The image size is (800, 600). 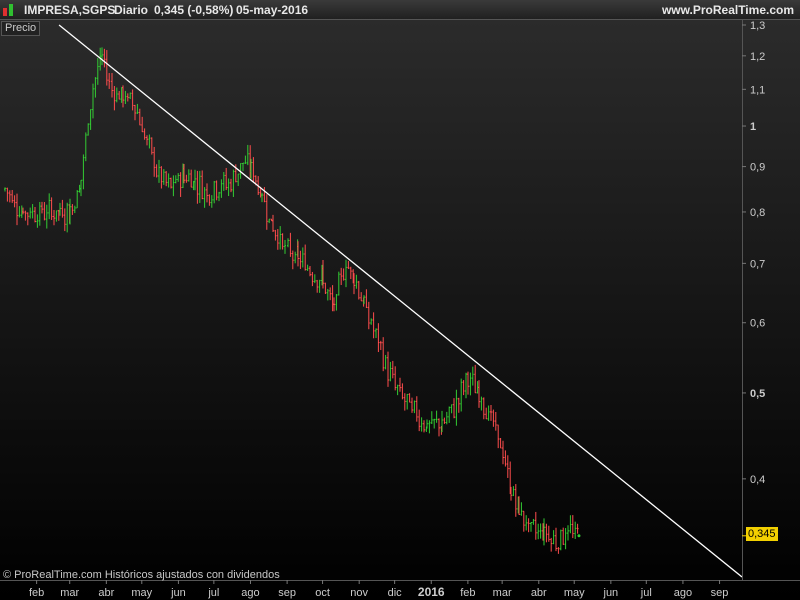 I want to click on y-tick-label: 1,2, so click(x=757, y=57).